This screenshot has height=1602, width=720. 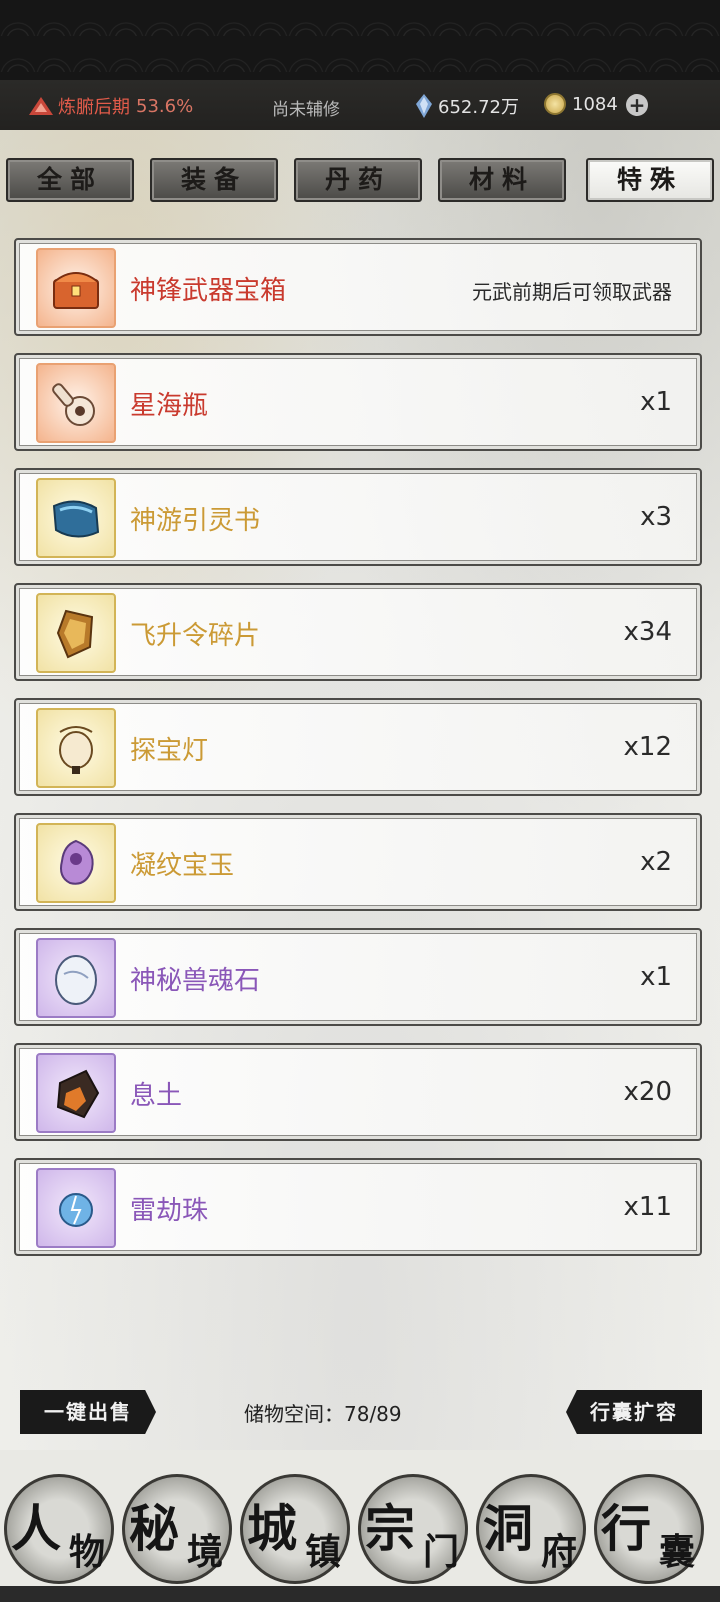 I want to click on item-name: 凝纹宝玉, so click(x=182, y=866).